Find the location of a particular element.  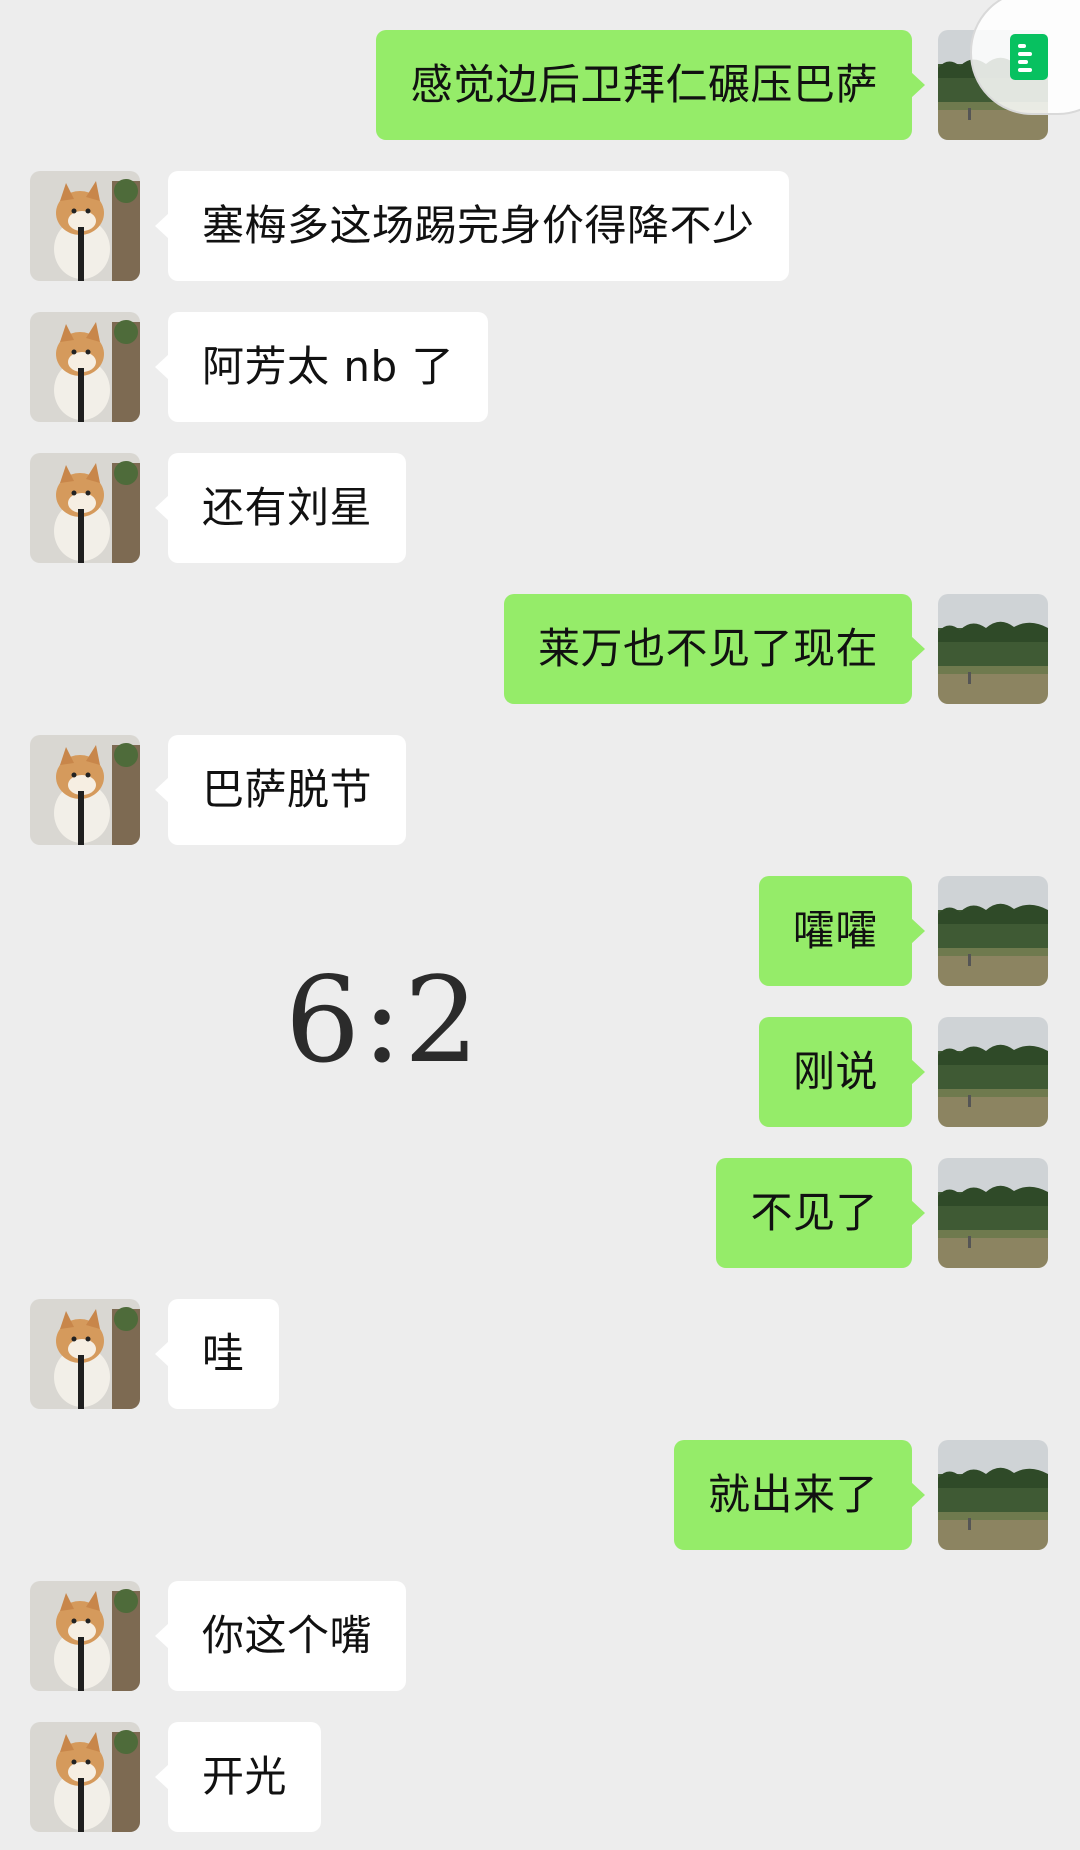

message-bubble: 刚说 is located at coordinates (842, 1072).